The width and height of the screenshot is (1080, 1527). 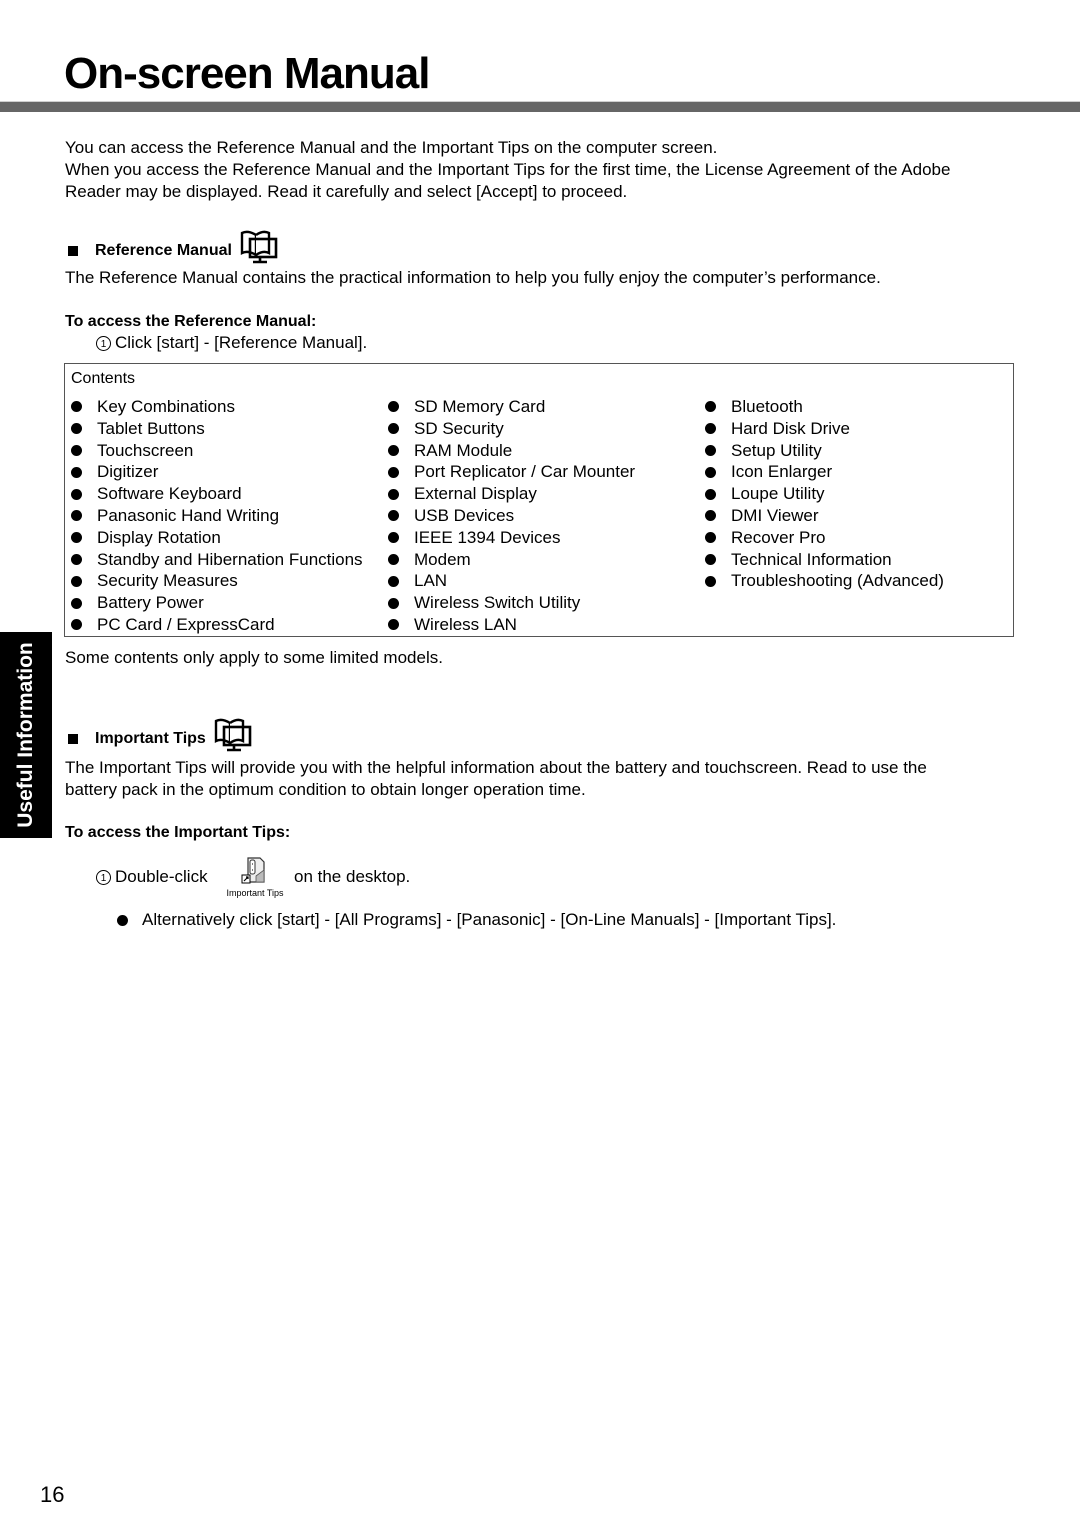 I want to click on contents-item-text: Troubleshooting (Advanced), so click(x=837, y=581).